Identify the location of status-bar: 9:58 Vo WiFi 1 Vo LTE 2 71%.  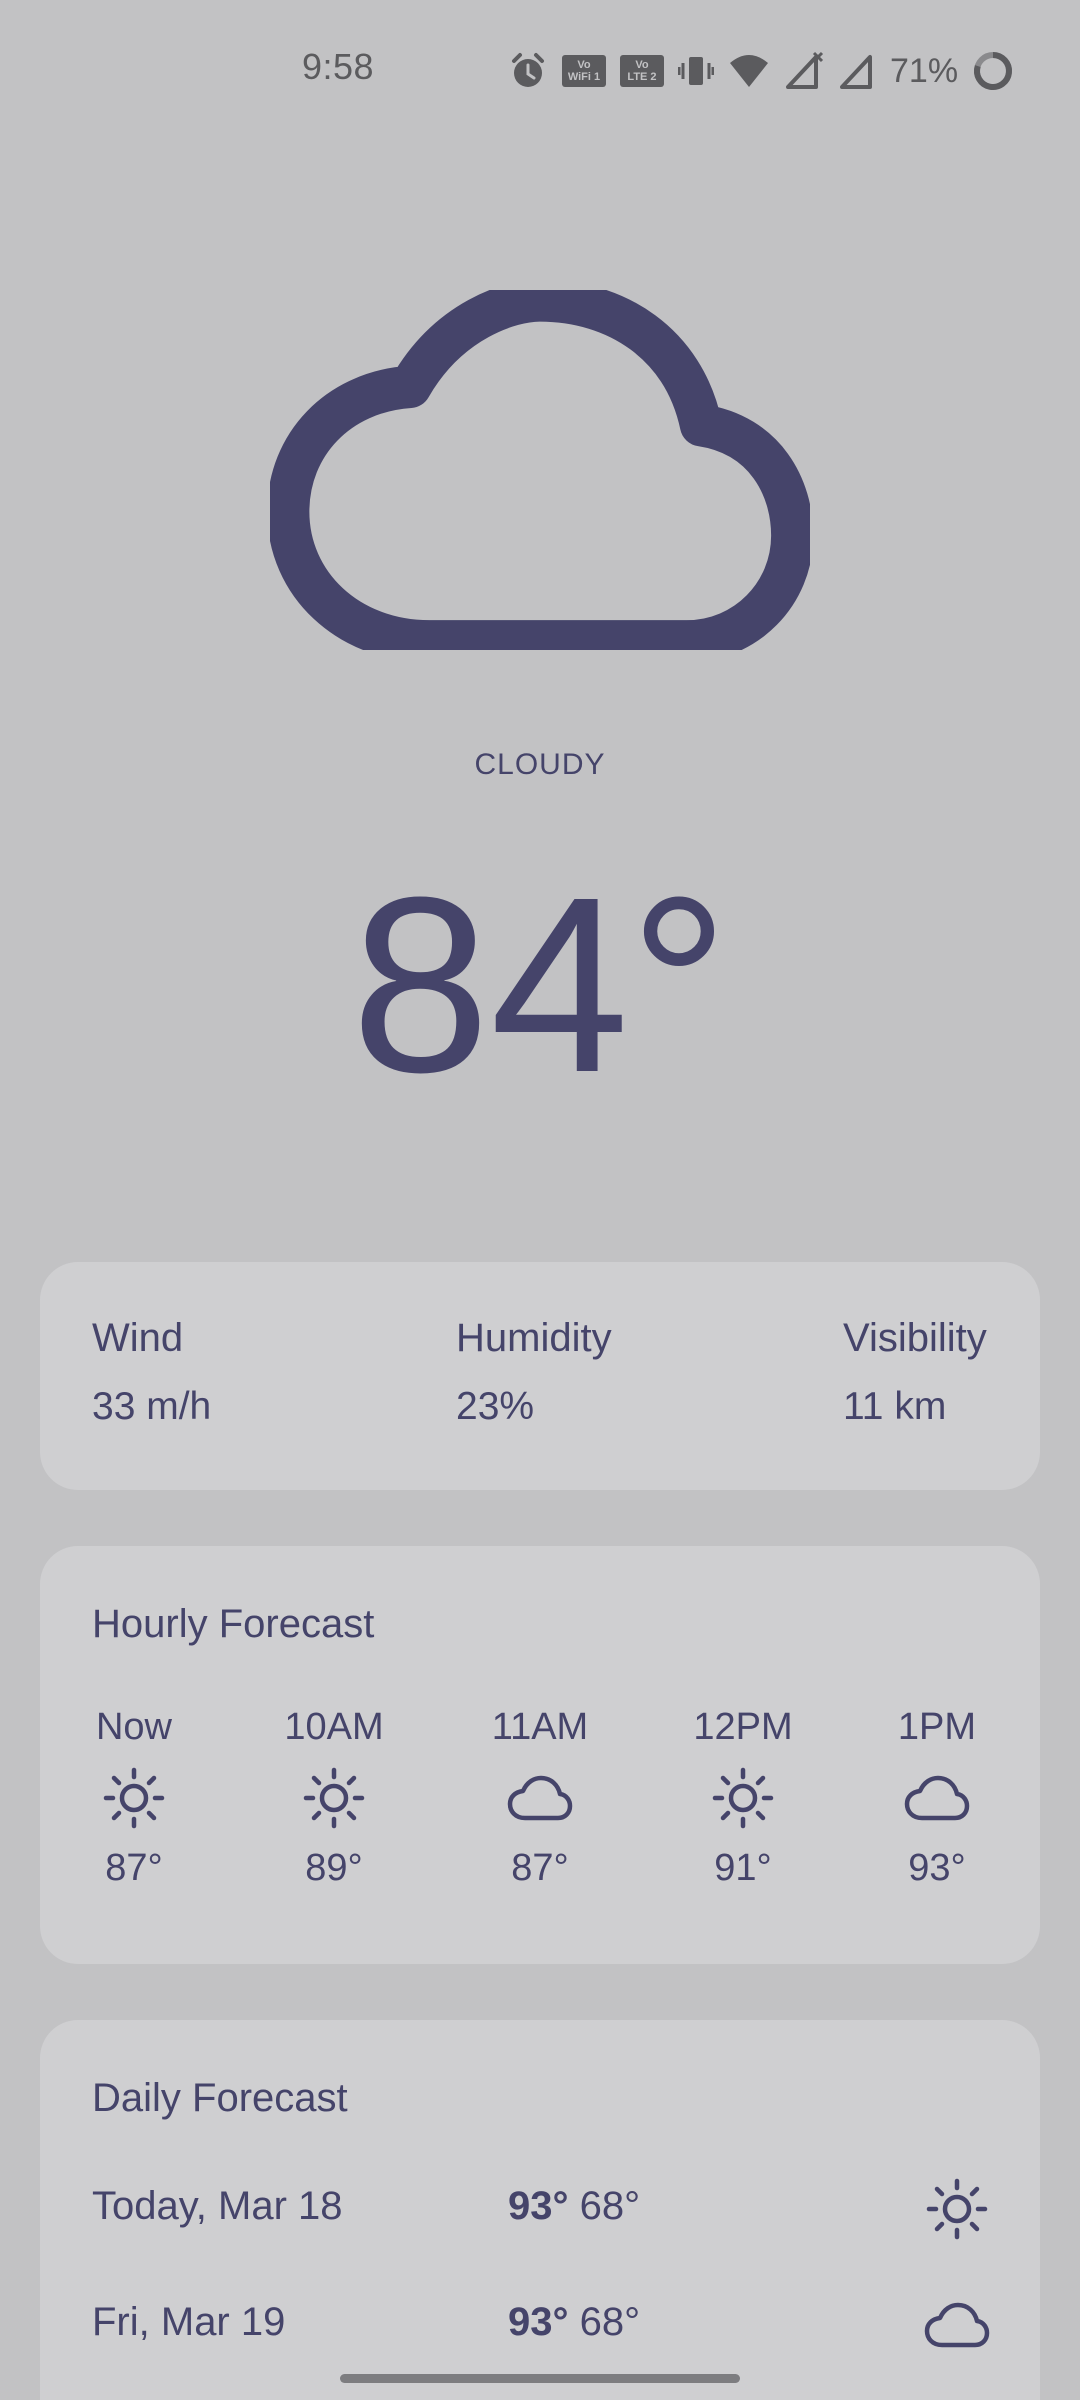
(540, 70).